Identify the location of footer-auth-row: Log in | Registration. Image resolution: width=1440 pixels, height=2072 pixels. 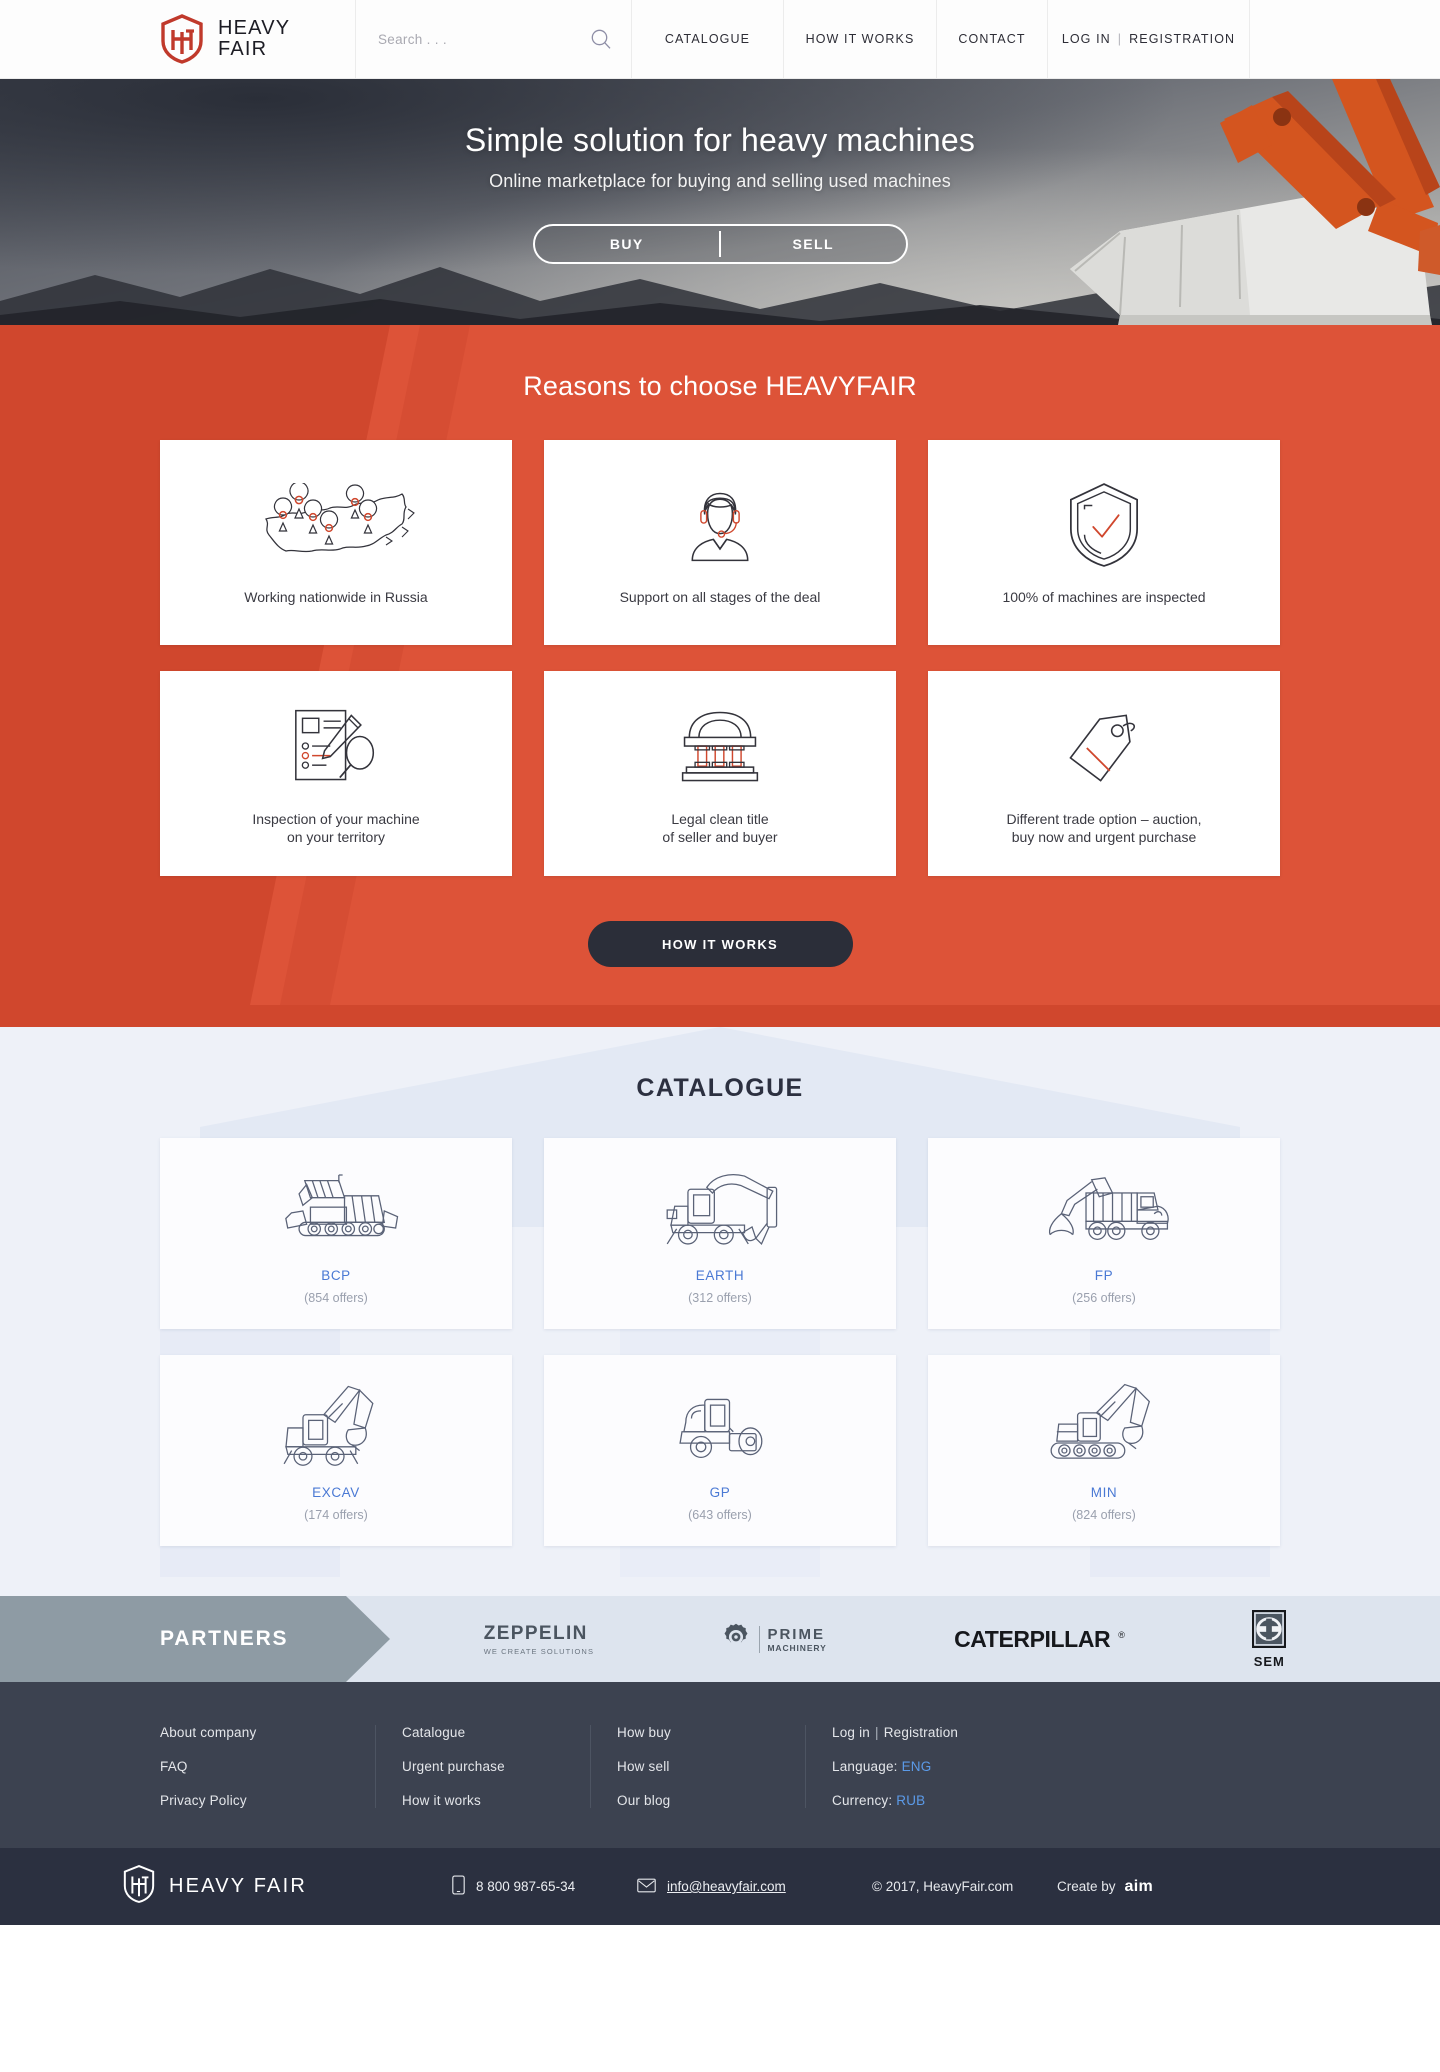
(1056, 1732).